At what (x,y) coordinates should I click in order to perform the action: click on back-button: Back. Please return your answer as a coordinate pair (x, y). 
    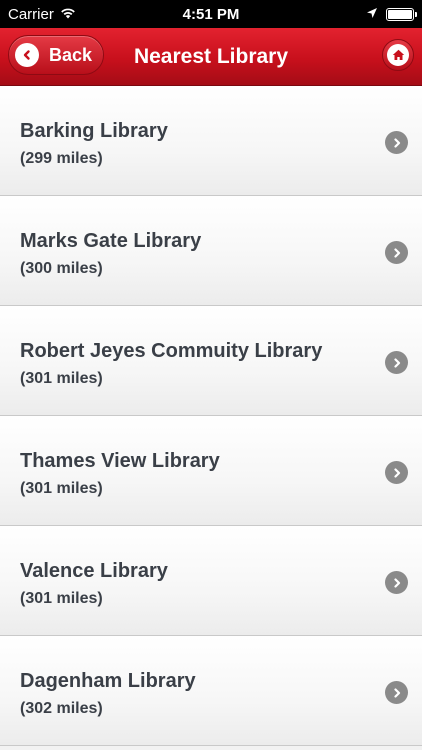
    Looking at the image, I should click on (56, 55).